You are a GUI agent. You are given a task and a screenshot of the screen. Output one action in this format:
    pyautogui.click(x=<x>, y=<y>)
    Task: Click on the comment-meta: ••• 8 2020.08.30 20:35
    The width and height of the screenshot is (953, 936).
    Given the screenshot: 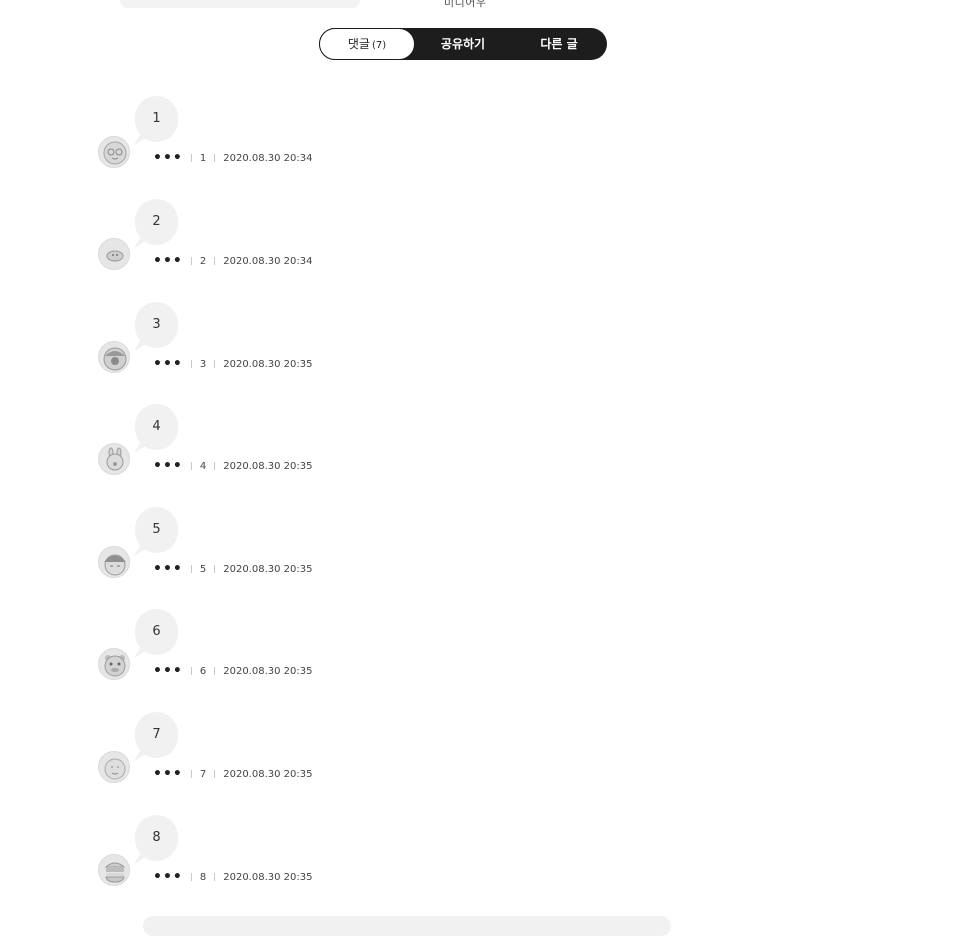 What is the action you would take?
    pyautogui.click(x=233, y=877)
    